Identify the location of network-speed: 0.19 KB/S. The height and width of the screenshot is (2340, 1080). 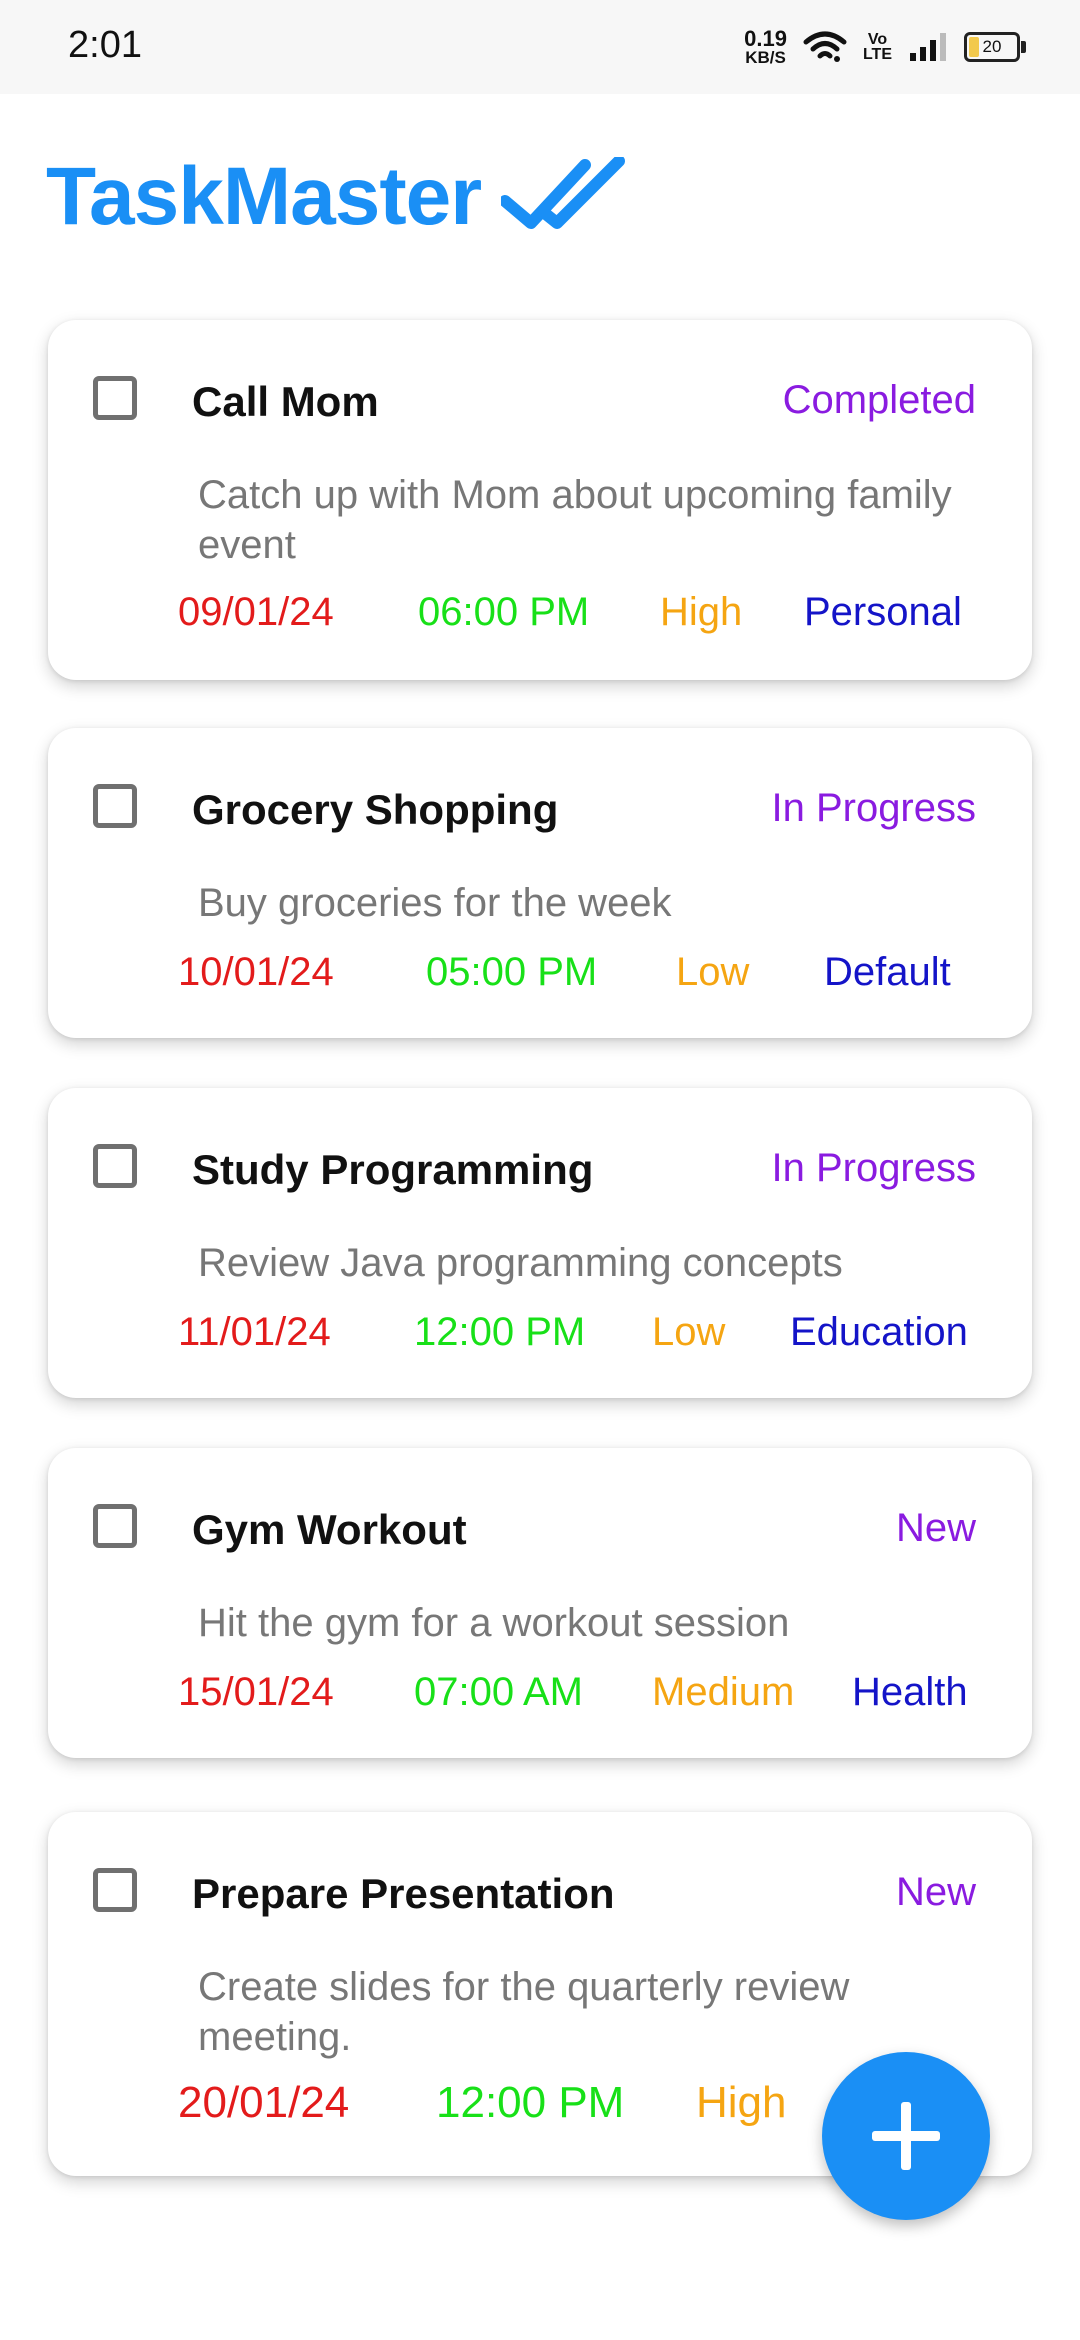
(765, 46).